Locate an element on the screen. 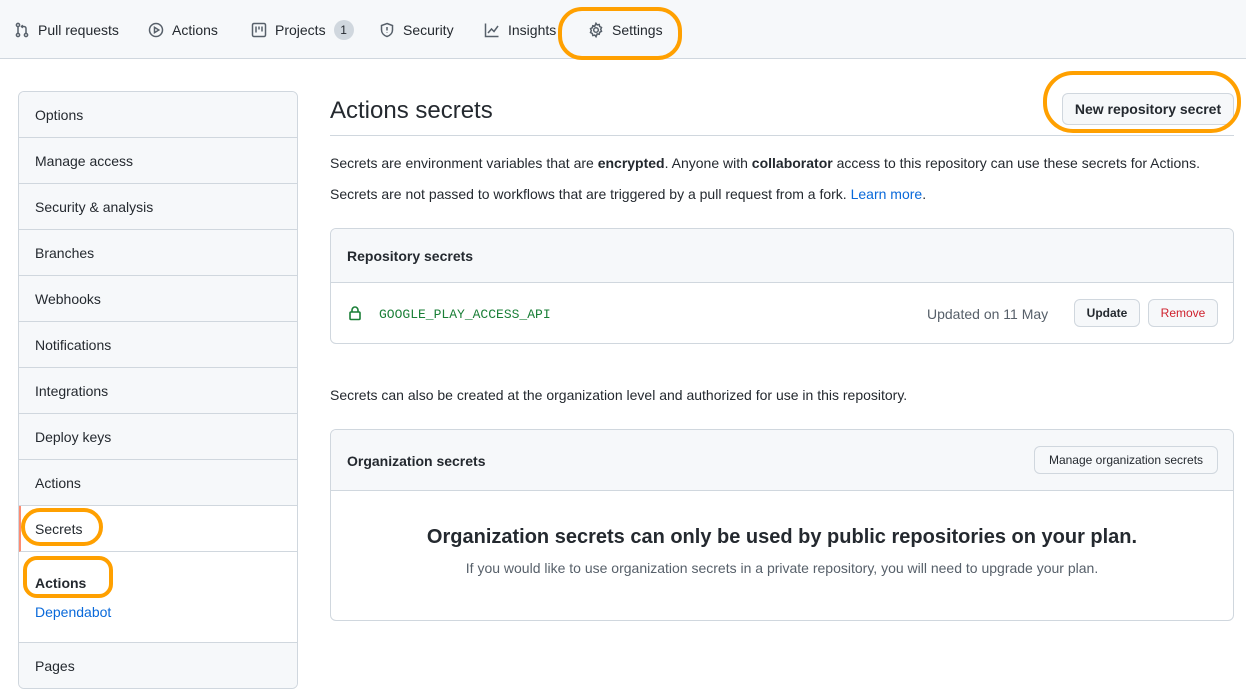 This screenshot has height=693, width=1246. sidebar-item-label: Webhooks is located at coordinates (68, 298).